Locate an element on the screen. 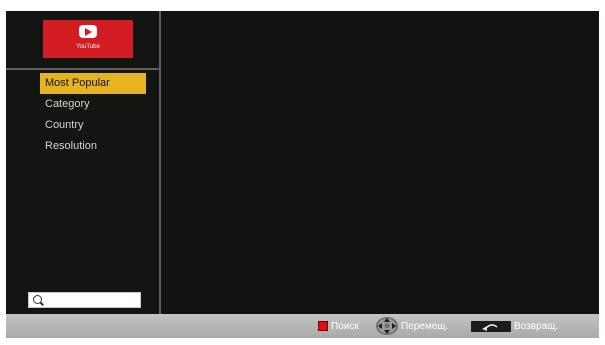 The image size is (605, 345). youtube-logo-text: YouTube is located at coordinates (88, 47).